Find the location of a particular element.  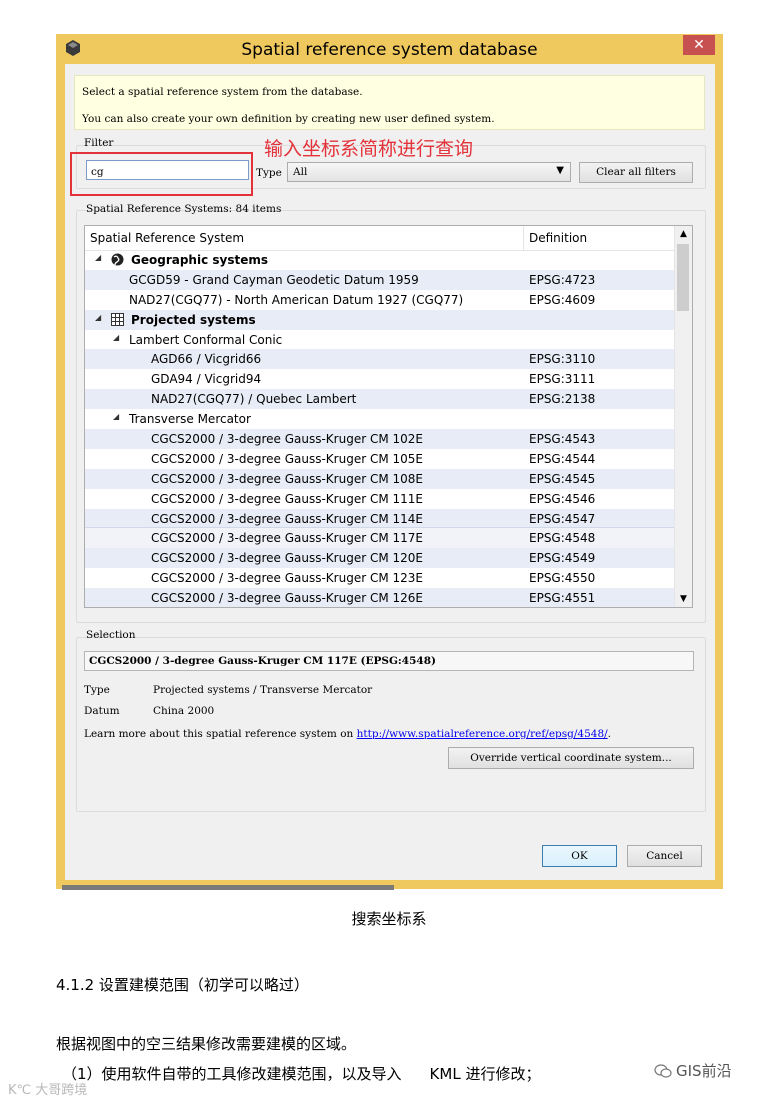

tree-row-name: CGCS2000 / 3-degree Gauss-Kruger CM 117E is located at coordinates (287, 538).